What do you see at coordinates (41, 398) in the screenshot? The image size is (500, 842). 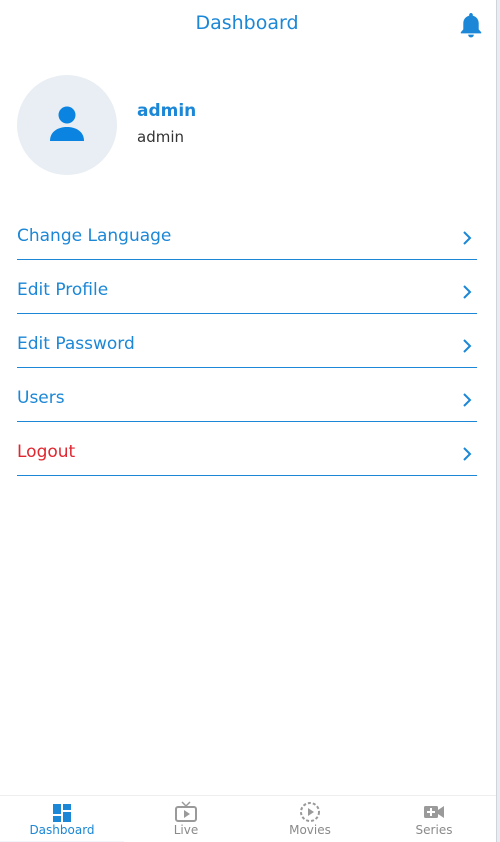 I see `menu-item-label: Users` at bounding box center [41, 398].